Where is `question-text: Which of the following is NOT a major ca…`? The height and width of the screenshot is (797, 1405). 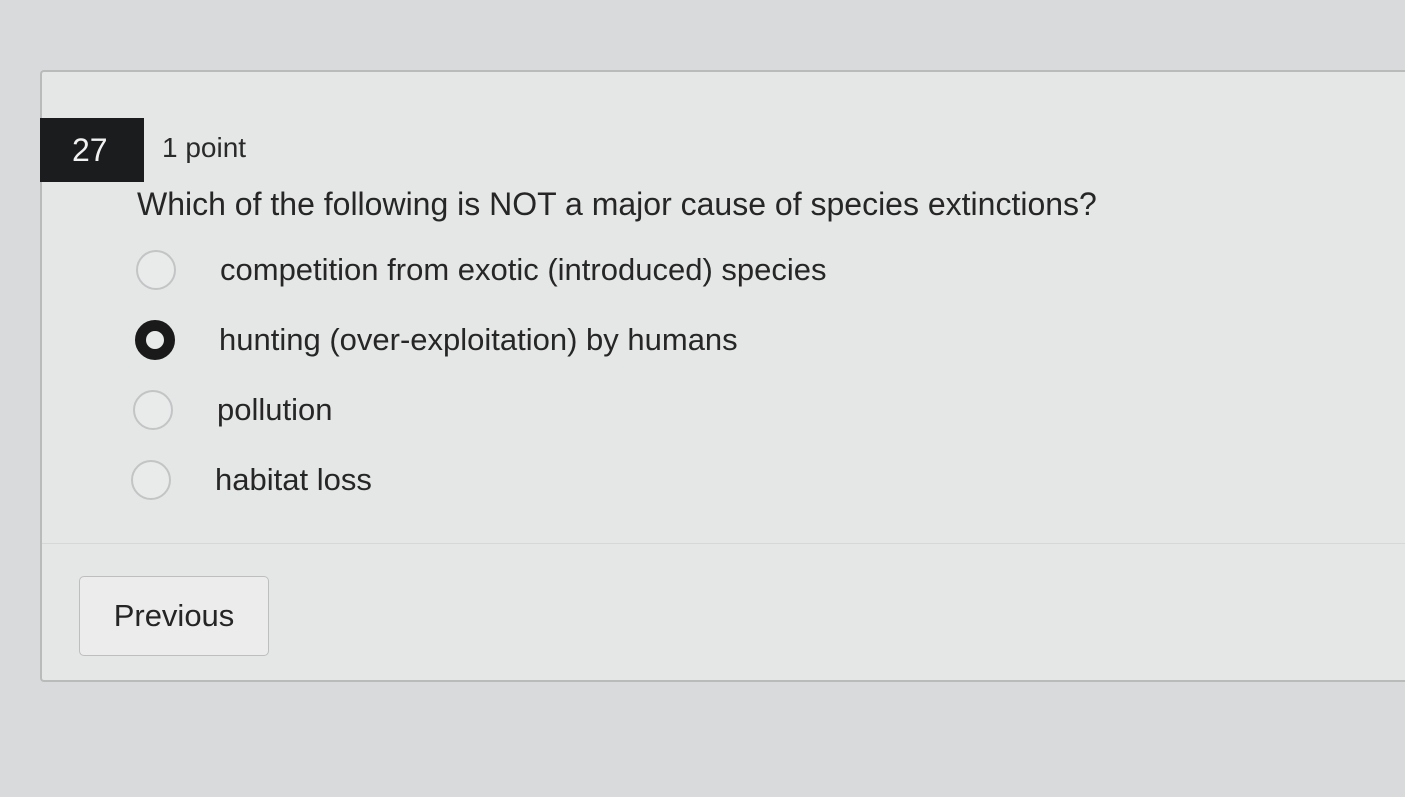
question-text: Which of the following is NOT a major ca… is located at coordinates (617, 204).